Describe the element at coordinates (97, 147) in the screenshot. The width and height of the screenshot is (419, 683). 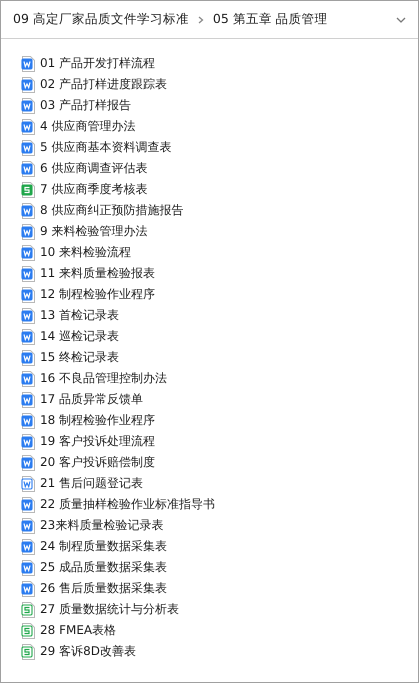
I see `file-item: 5 供应商基本资料调查表` at that location.